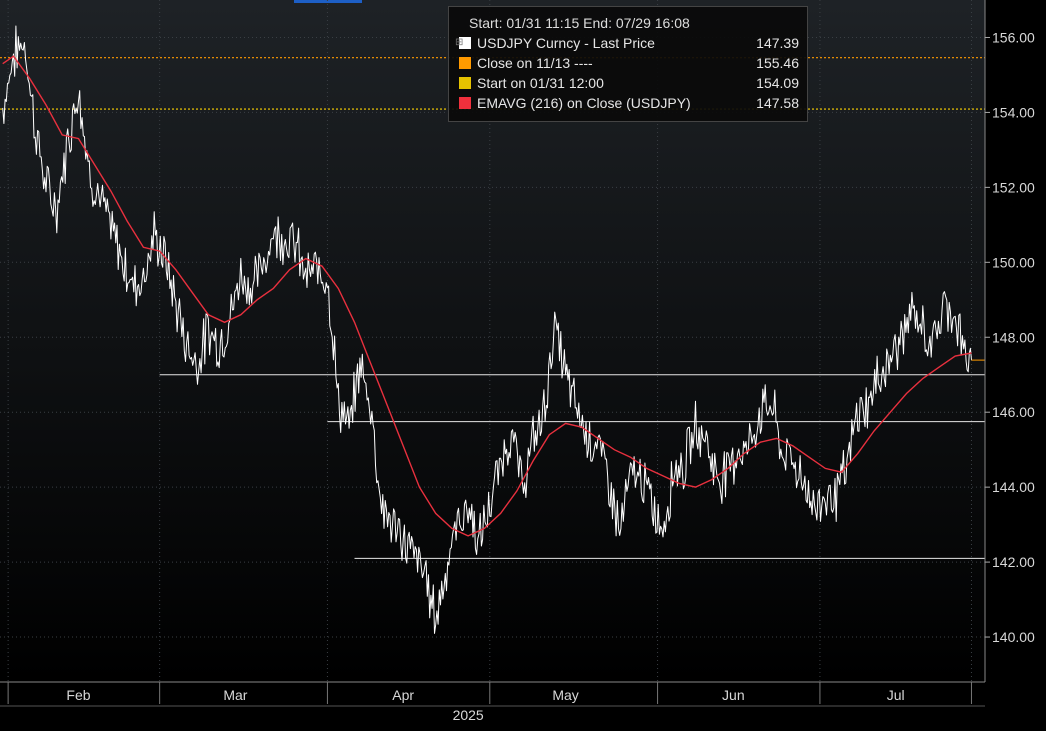 This screenshot has width=1046, height=731. What do you see at coordinates (1013, 562) in the screenshot?
I see `y-tick-label: 142.00` at bounding box center [1013, 562].